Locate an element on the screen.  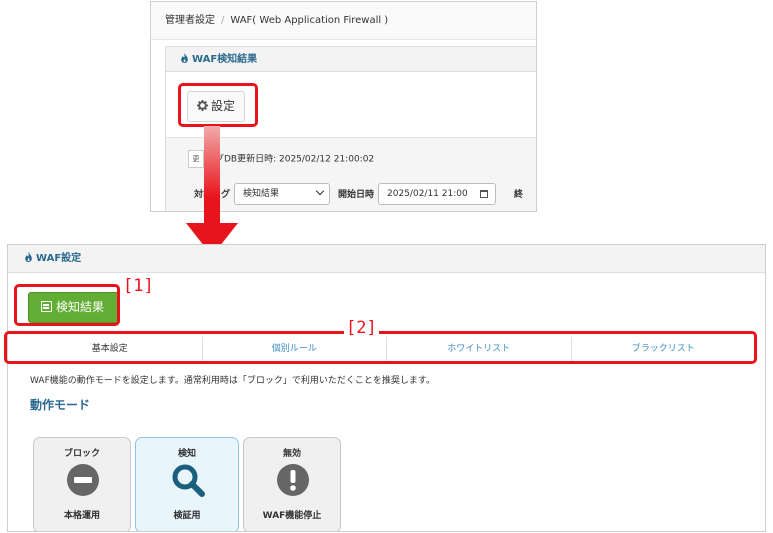
mode-title-disabled: 無効 is located at coordinates (291, 454).